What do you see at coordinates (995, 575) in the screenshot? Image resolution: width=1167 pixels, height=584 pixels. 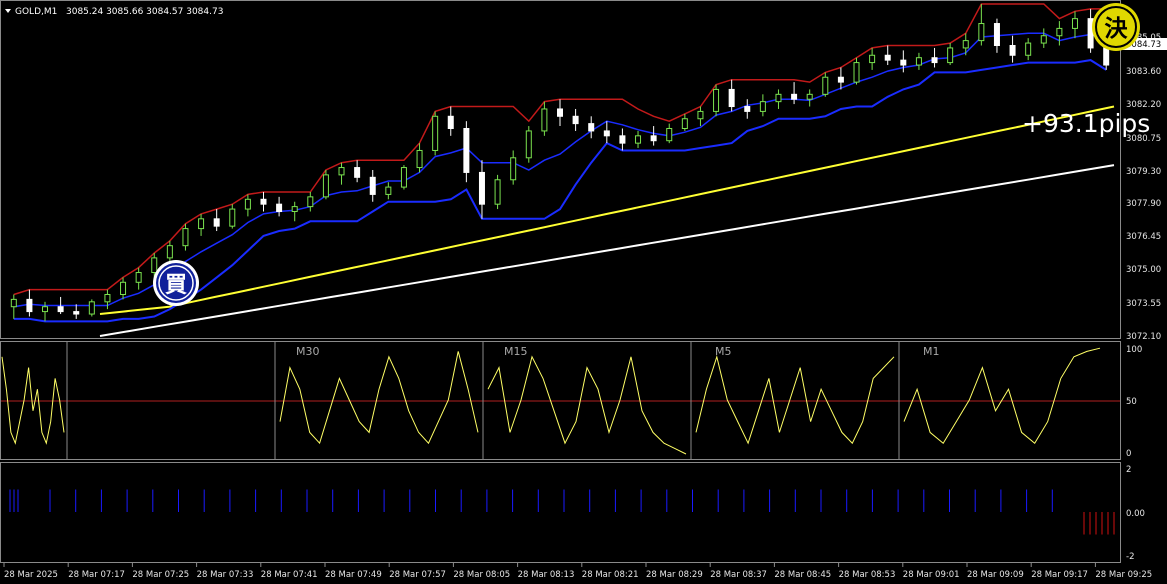 I see `time-tick-label: 28 Mar 09:09` at bounding box center [995, 575].